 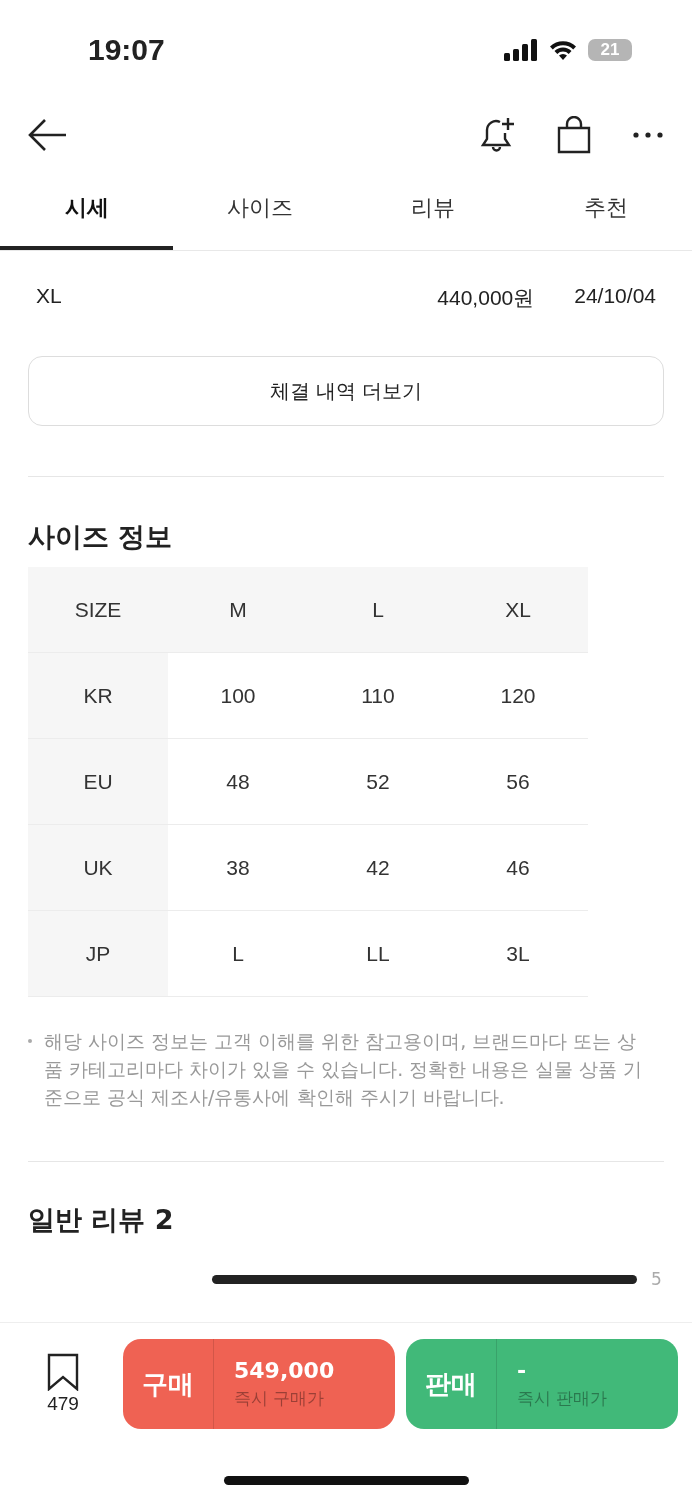 What do you see at coordinates (238, 954) in the screenshot?
I see `table-cell: L` at bounding box center [238, 954].